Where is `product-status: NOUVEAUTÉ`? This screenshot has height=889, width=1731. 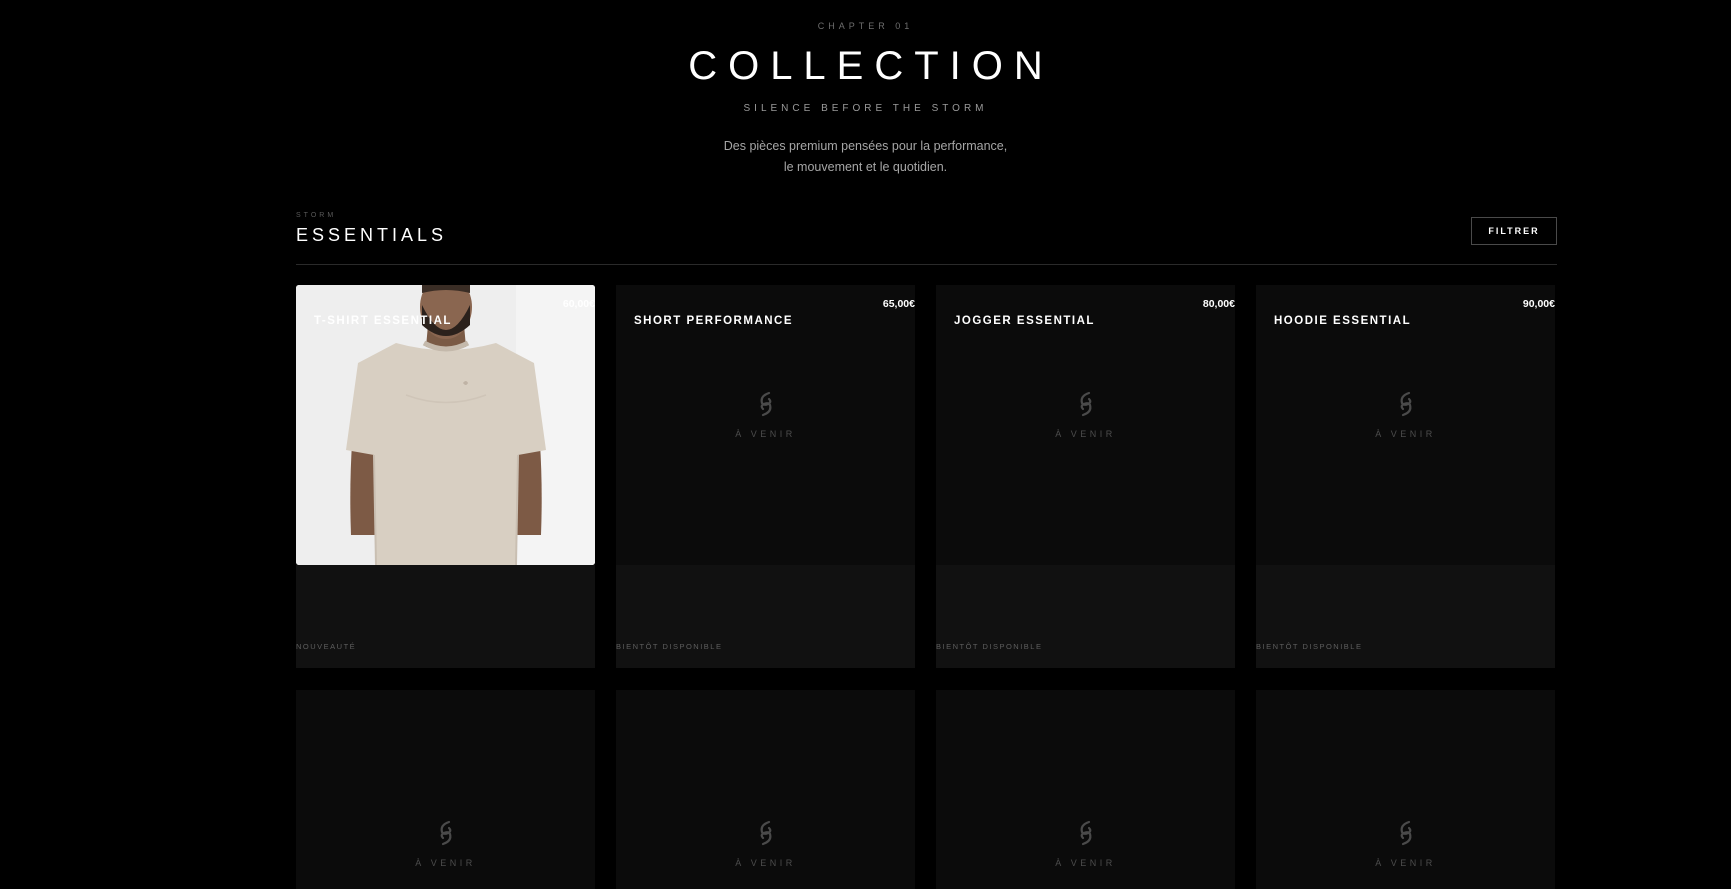
product-status: NOUVEAUTÉ is located at coordinates (326, 646).